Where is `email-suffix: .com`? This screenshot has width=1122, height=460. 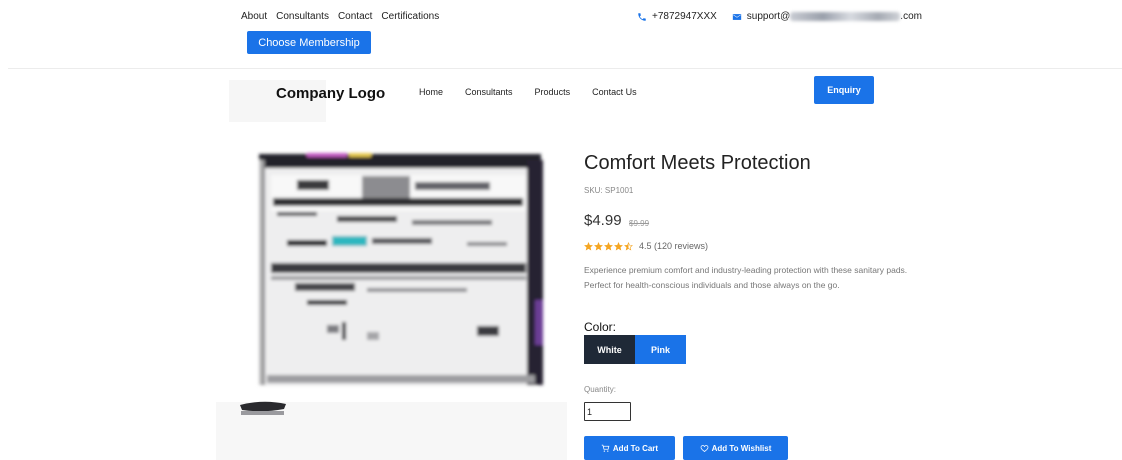
email-suffix: .com is located at coordinates (911, 16).